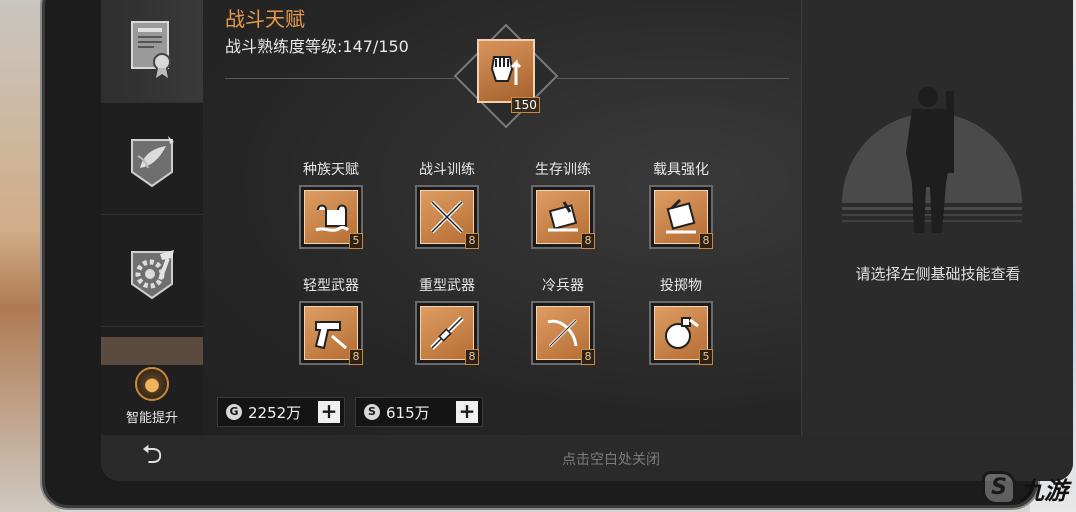 The width and height of the screenshot is (1076, 512). I want to click on skill-label: 种族天赋, so click(331, 170).